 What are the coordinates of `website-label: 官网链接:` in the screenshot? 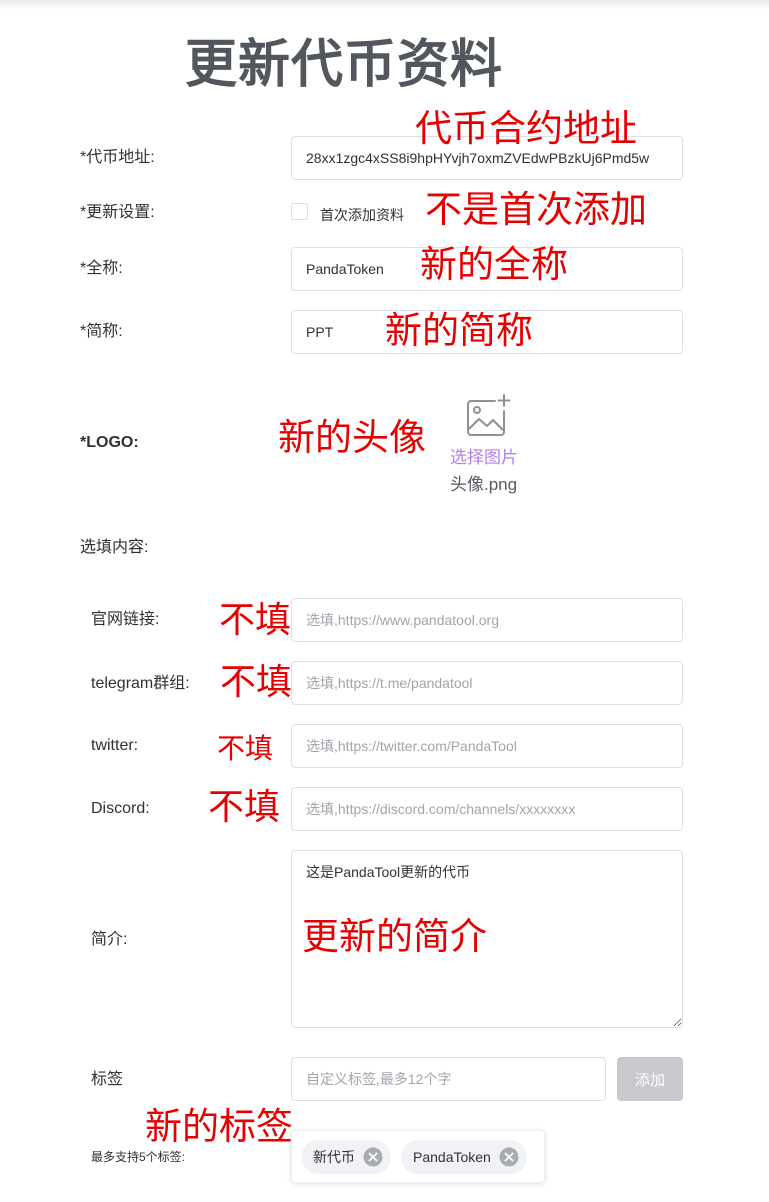 It's located at (125, 619).